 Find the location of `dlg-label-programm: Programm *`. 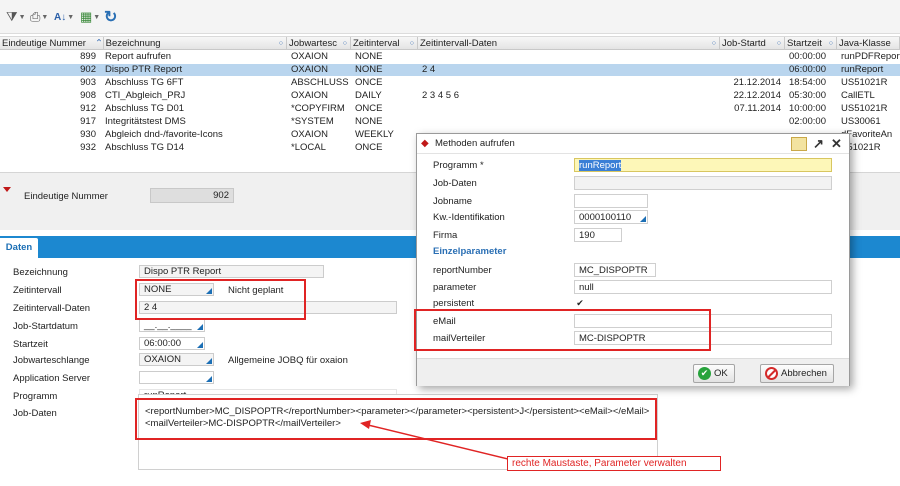

dlg-label-programm: Programm * is located at coordinates (458, 165).